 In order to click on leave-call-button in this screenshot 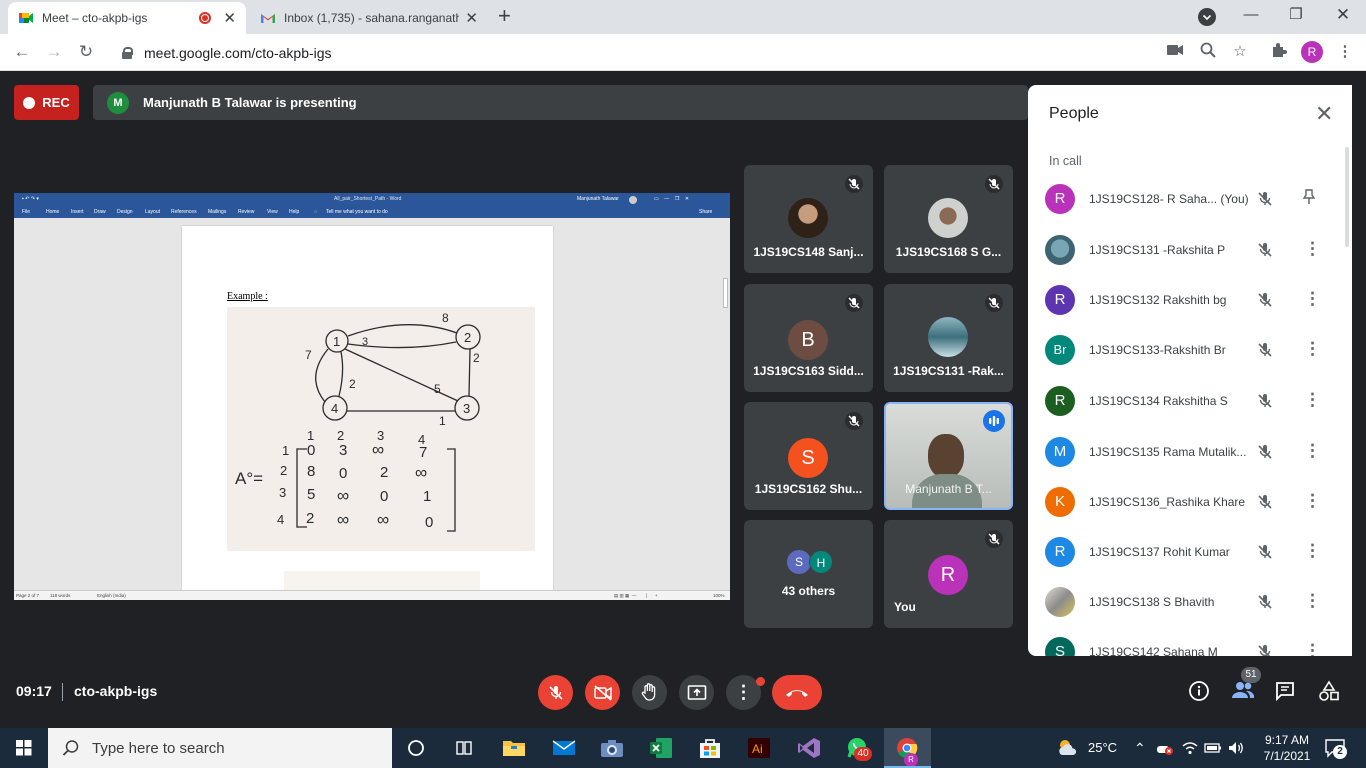, I will do `click(797, 692)`.